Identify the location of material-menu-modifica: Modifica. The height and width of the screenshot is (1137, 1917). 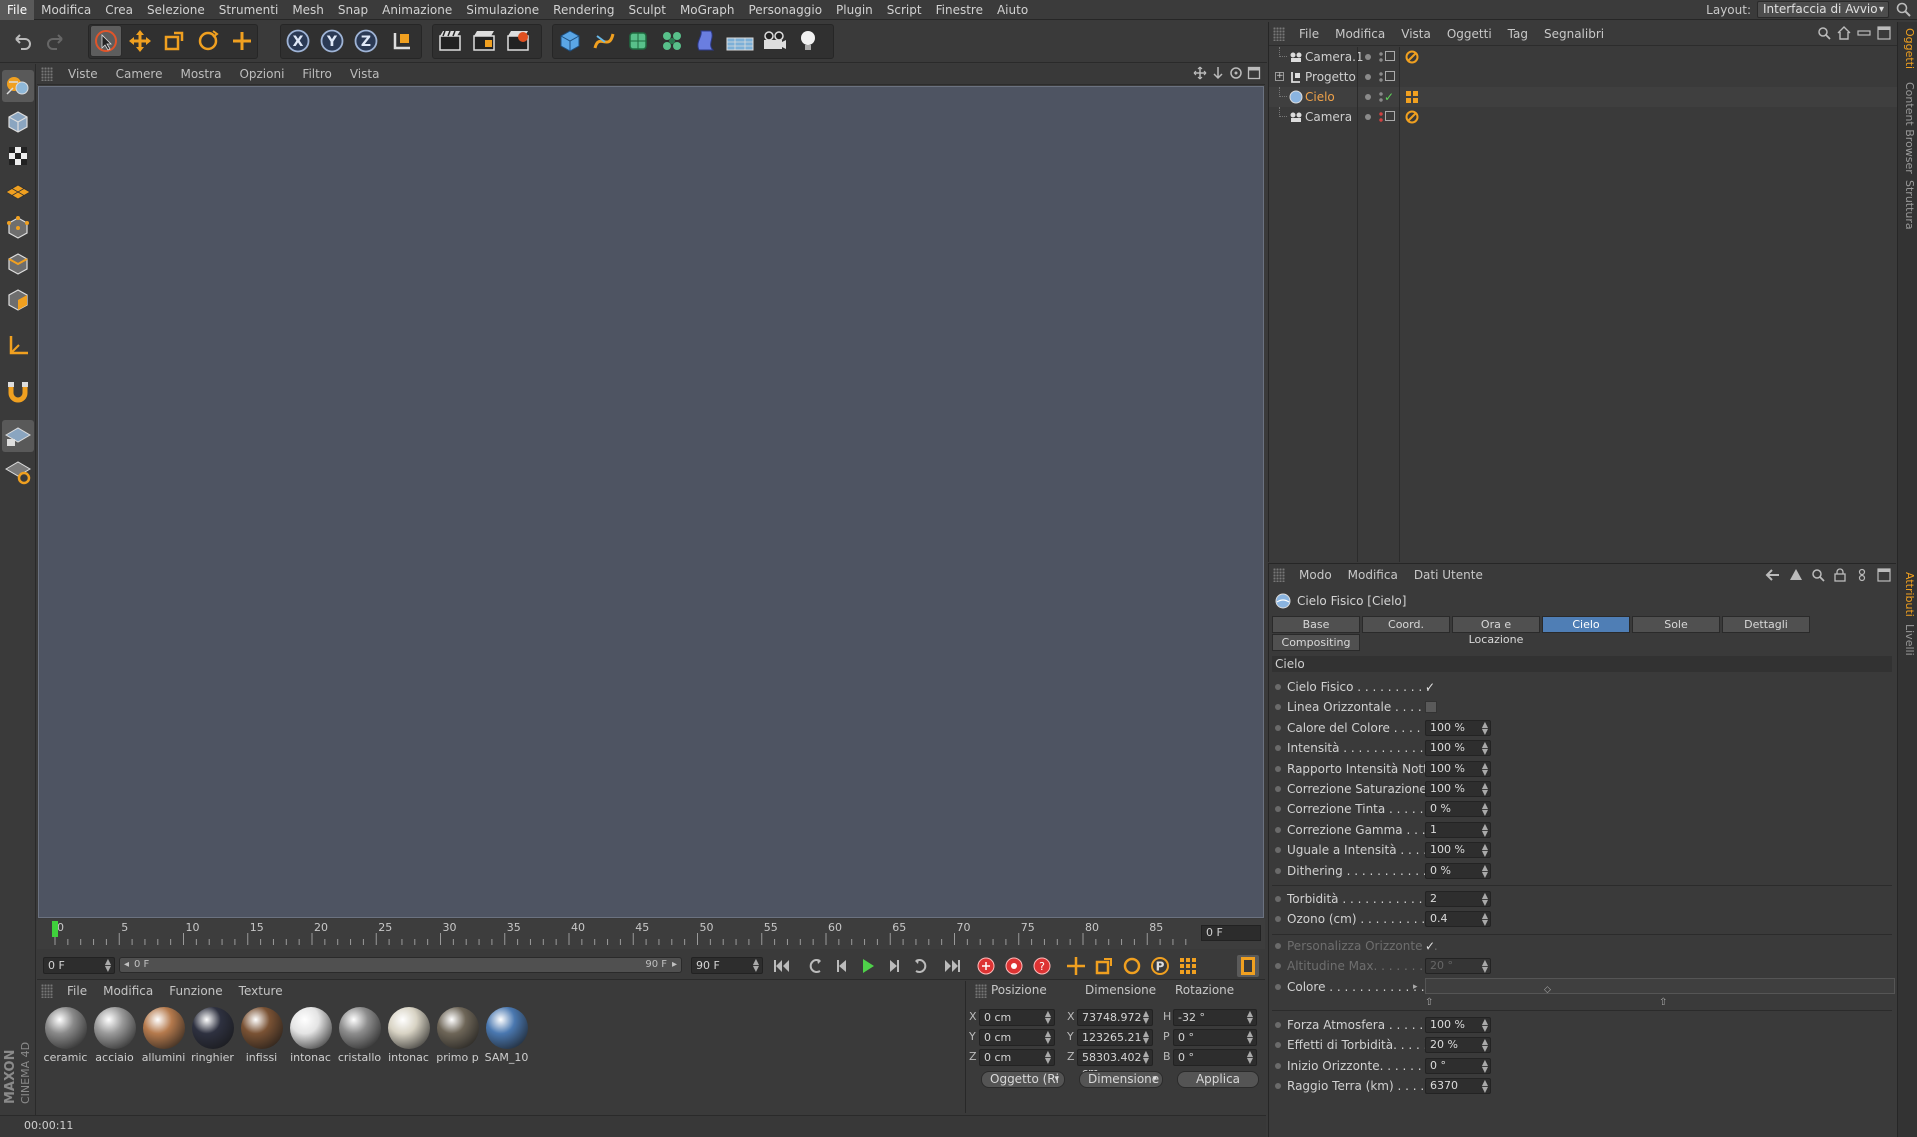
(128, 991).